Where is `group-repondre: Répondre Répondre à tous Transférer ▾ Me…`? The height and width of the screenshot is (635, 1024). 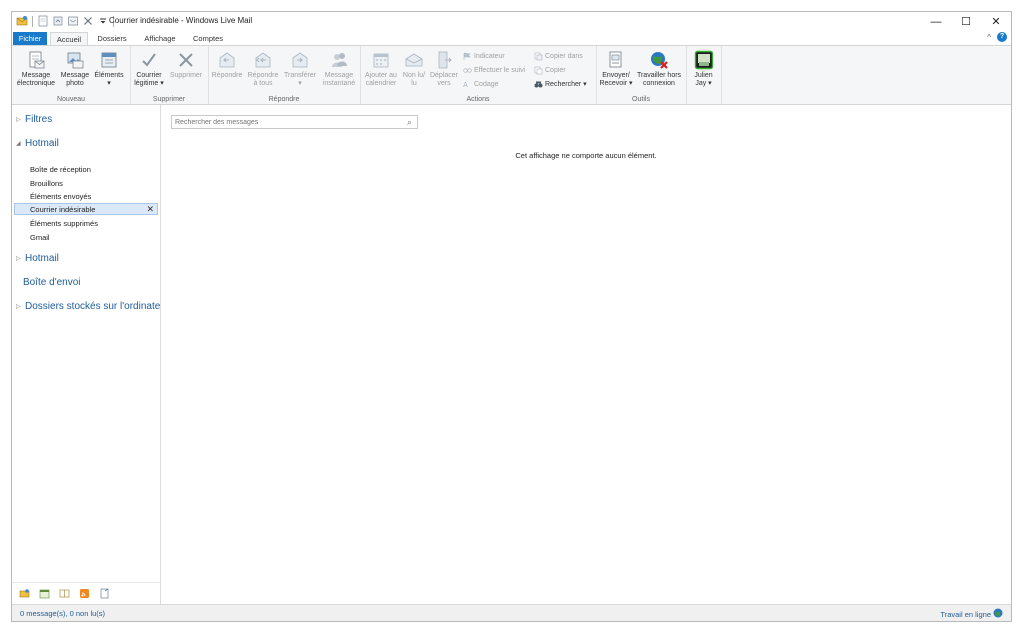 group-repondre: Répondre Répondre à tous Transférer ▾ Me… is located at coordinates (284, 75).